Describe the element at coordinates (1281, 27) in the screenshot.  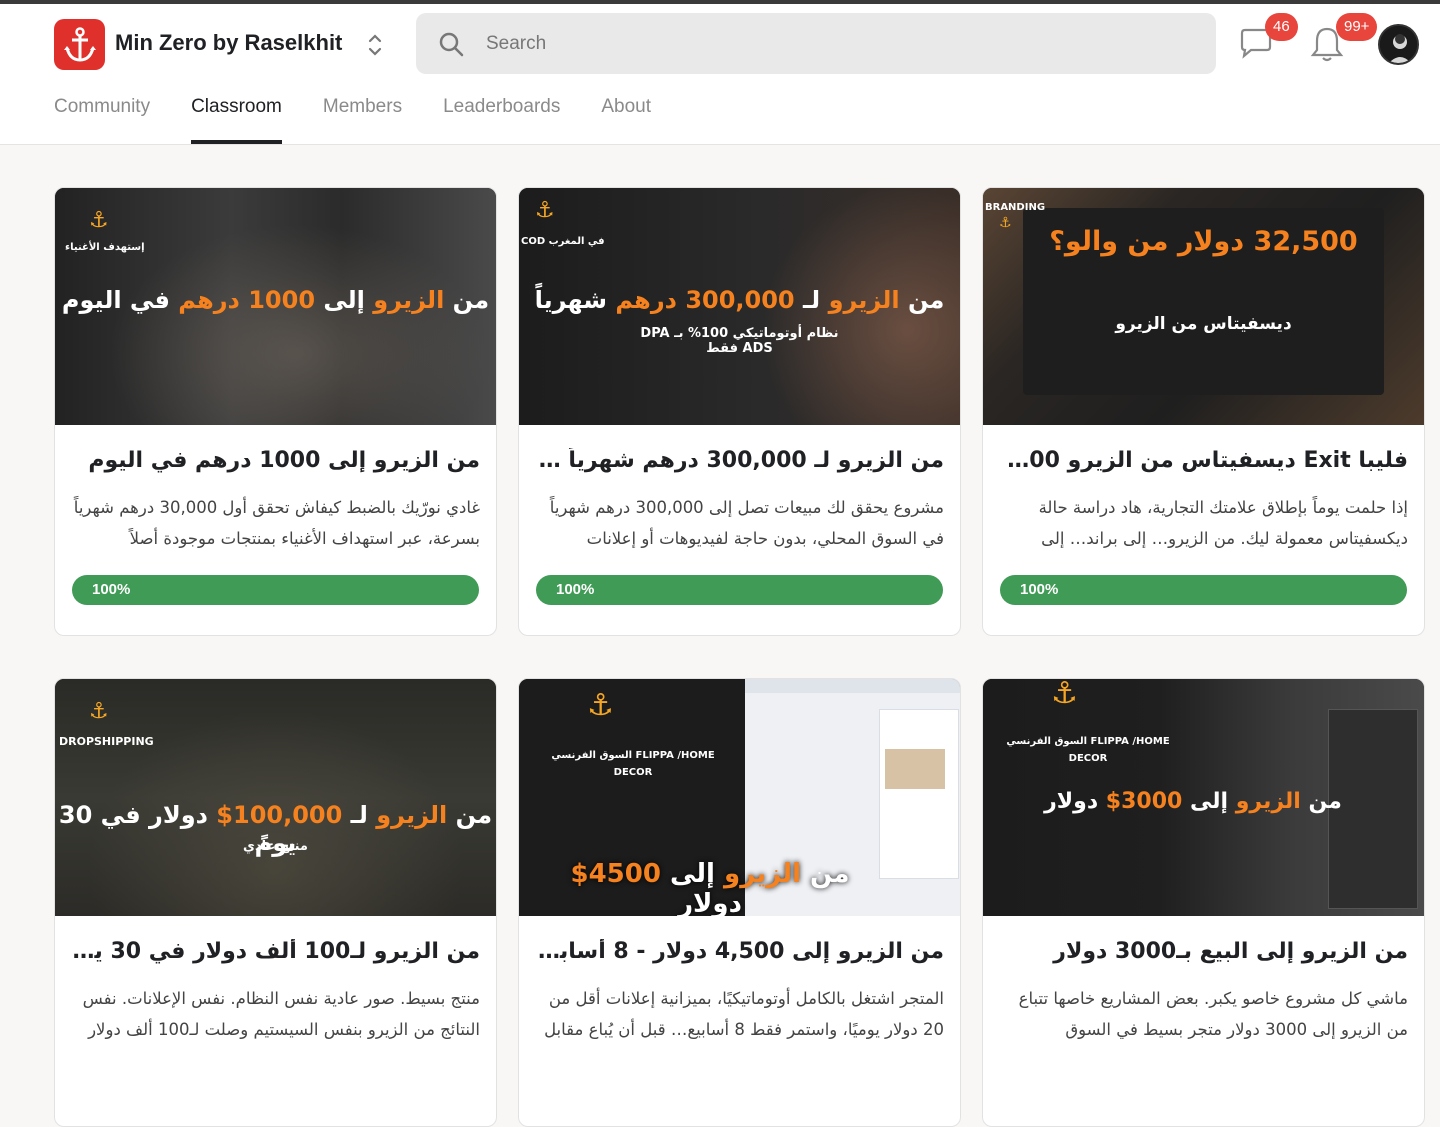
I see `chat-unread-badge: 46` at that location.